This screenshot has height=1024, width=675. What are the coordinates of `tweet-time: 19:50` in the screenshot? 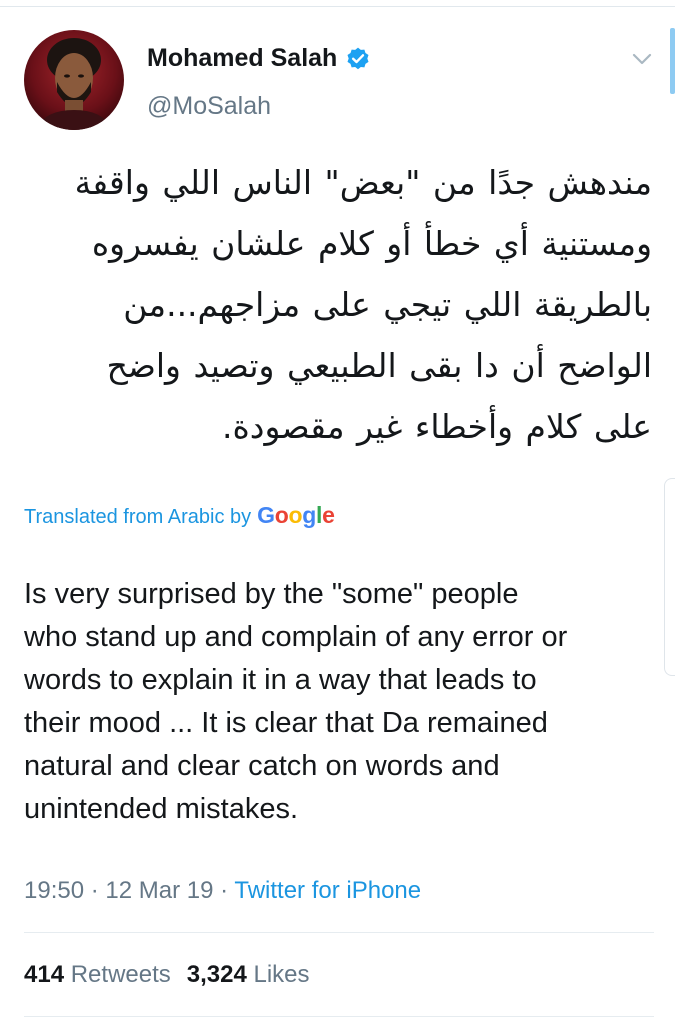 It's located at (54, 890).